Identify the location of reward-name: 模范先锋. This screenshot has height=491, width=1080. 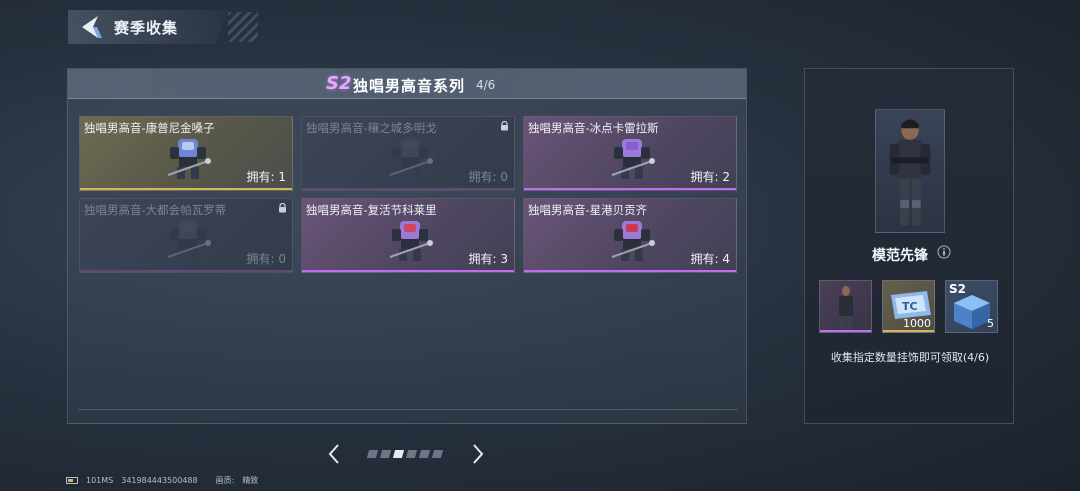
(900, 256).